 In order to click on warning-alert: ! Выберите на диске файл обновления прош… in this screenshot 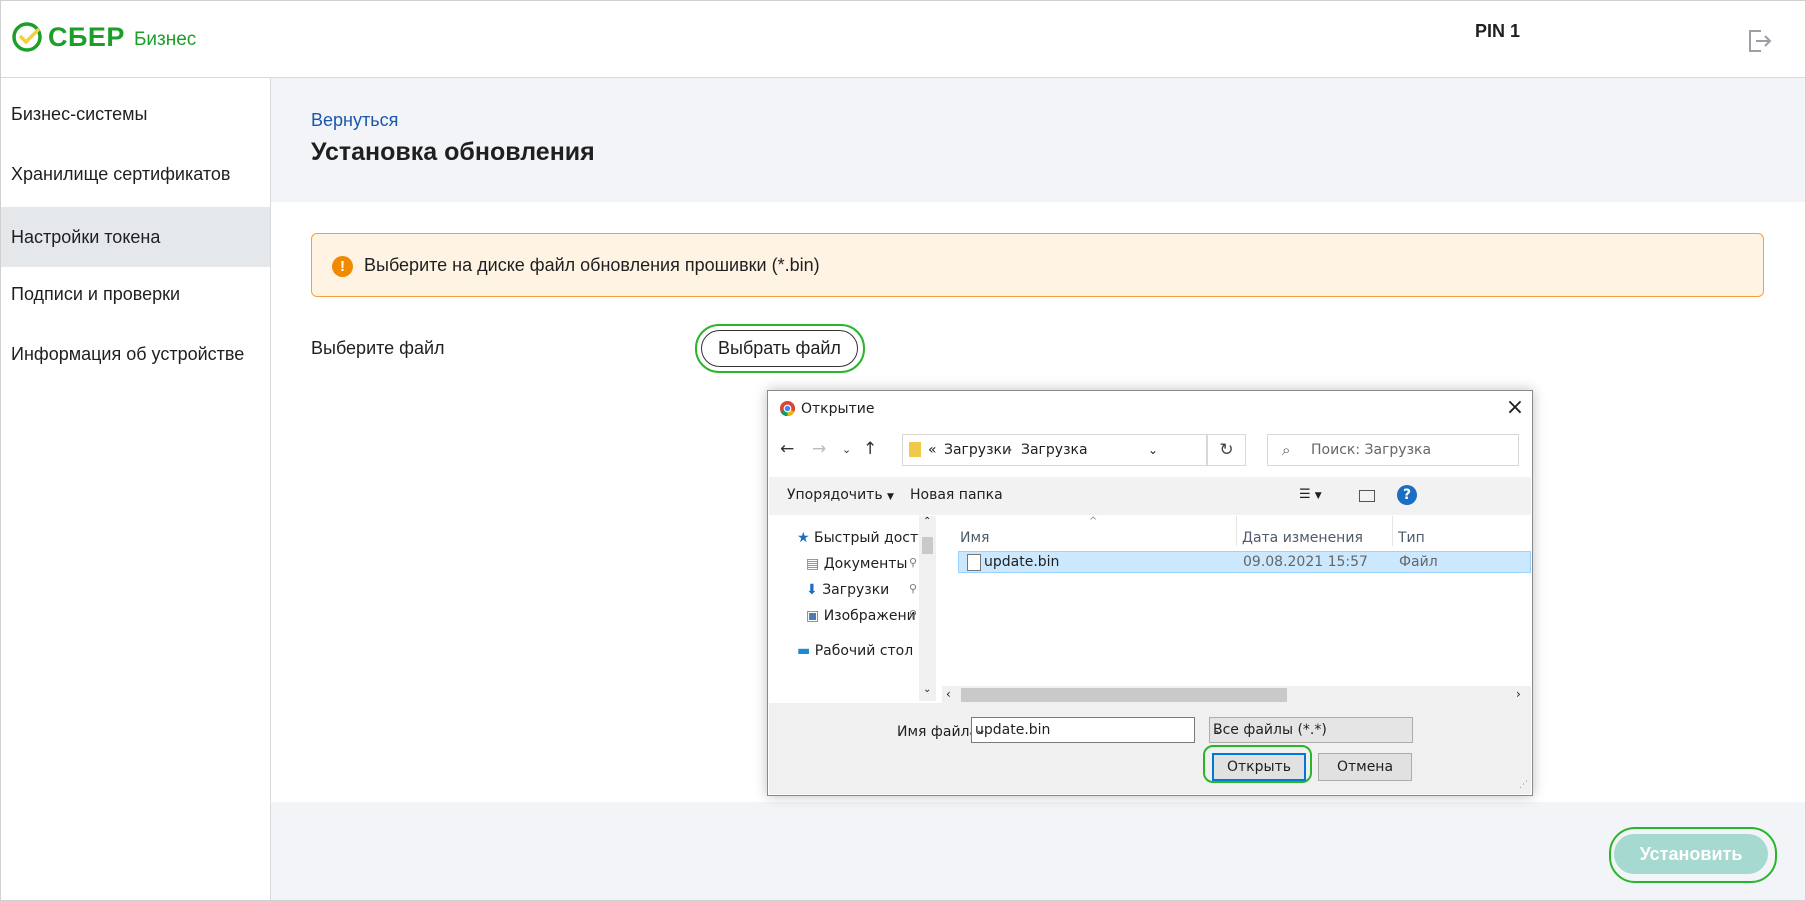, I will do `click(1037, 265)`.